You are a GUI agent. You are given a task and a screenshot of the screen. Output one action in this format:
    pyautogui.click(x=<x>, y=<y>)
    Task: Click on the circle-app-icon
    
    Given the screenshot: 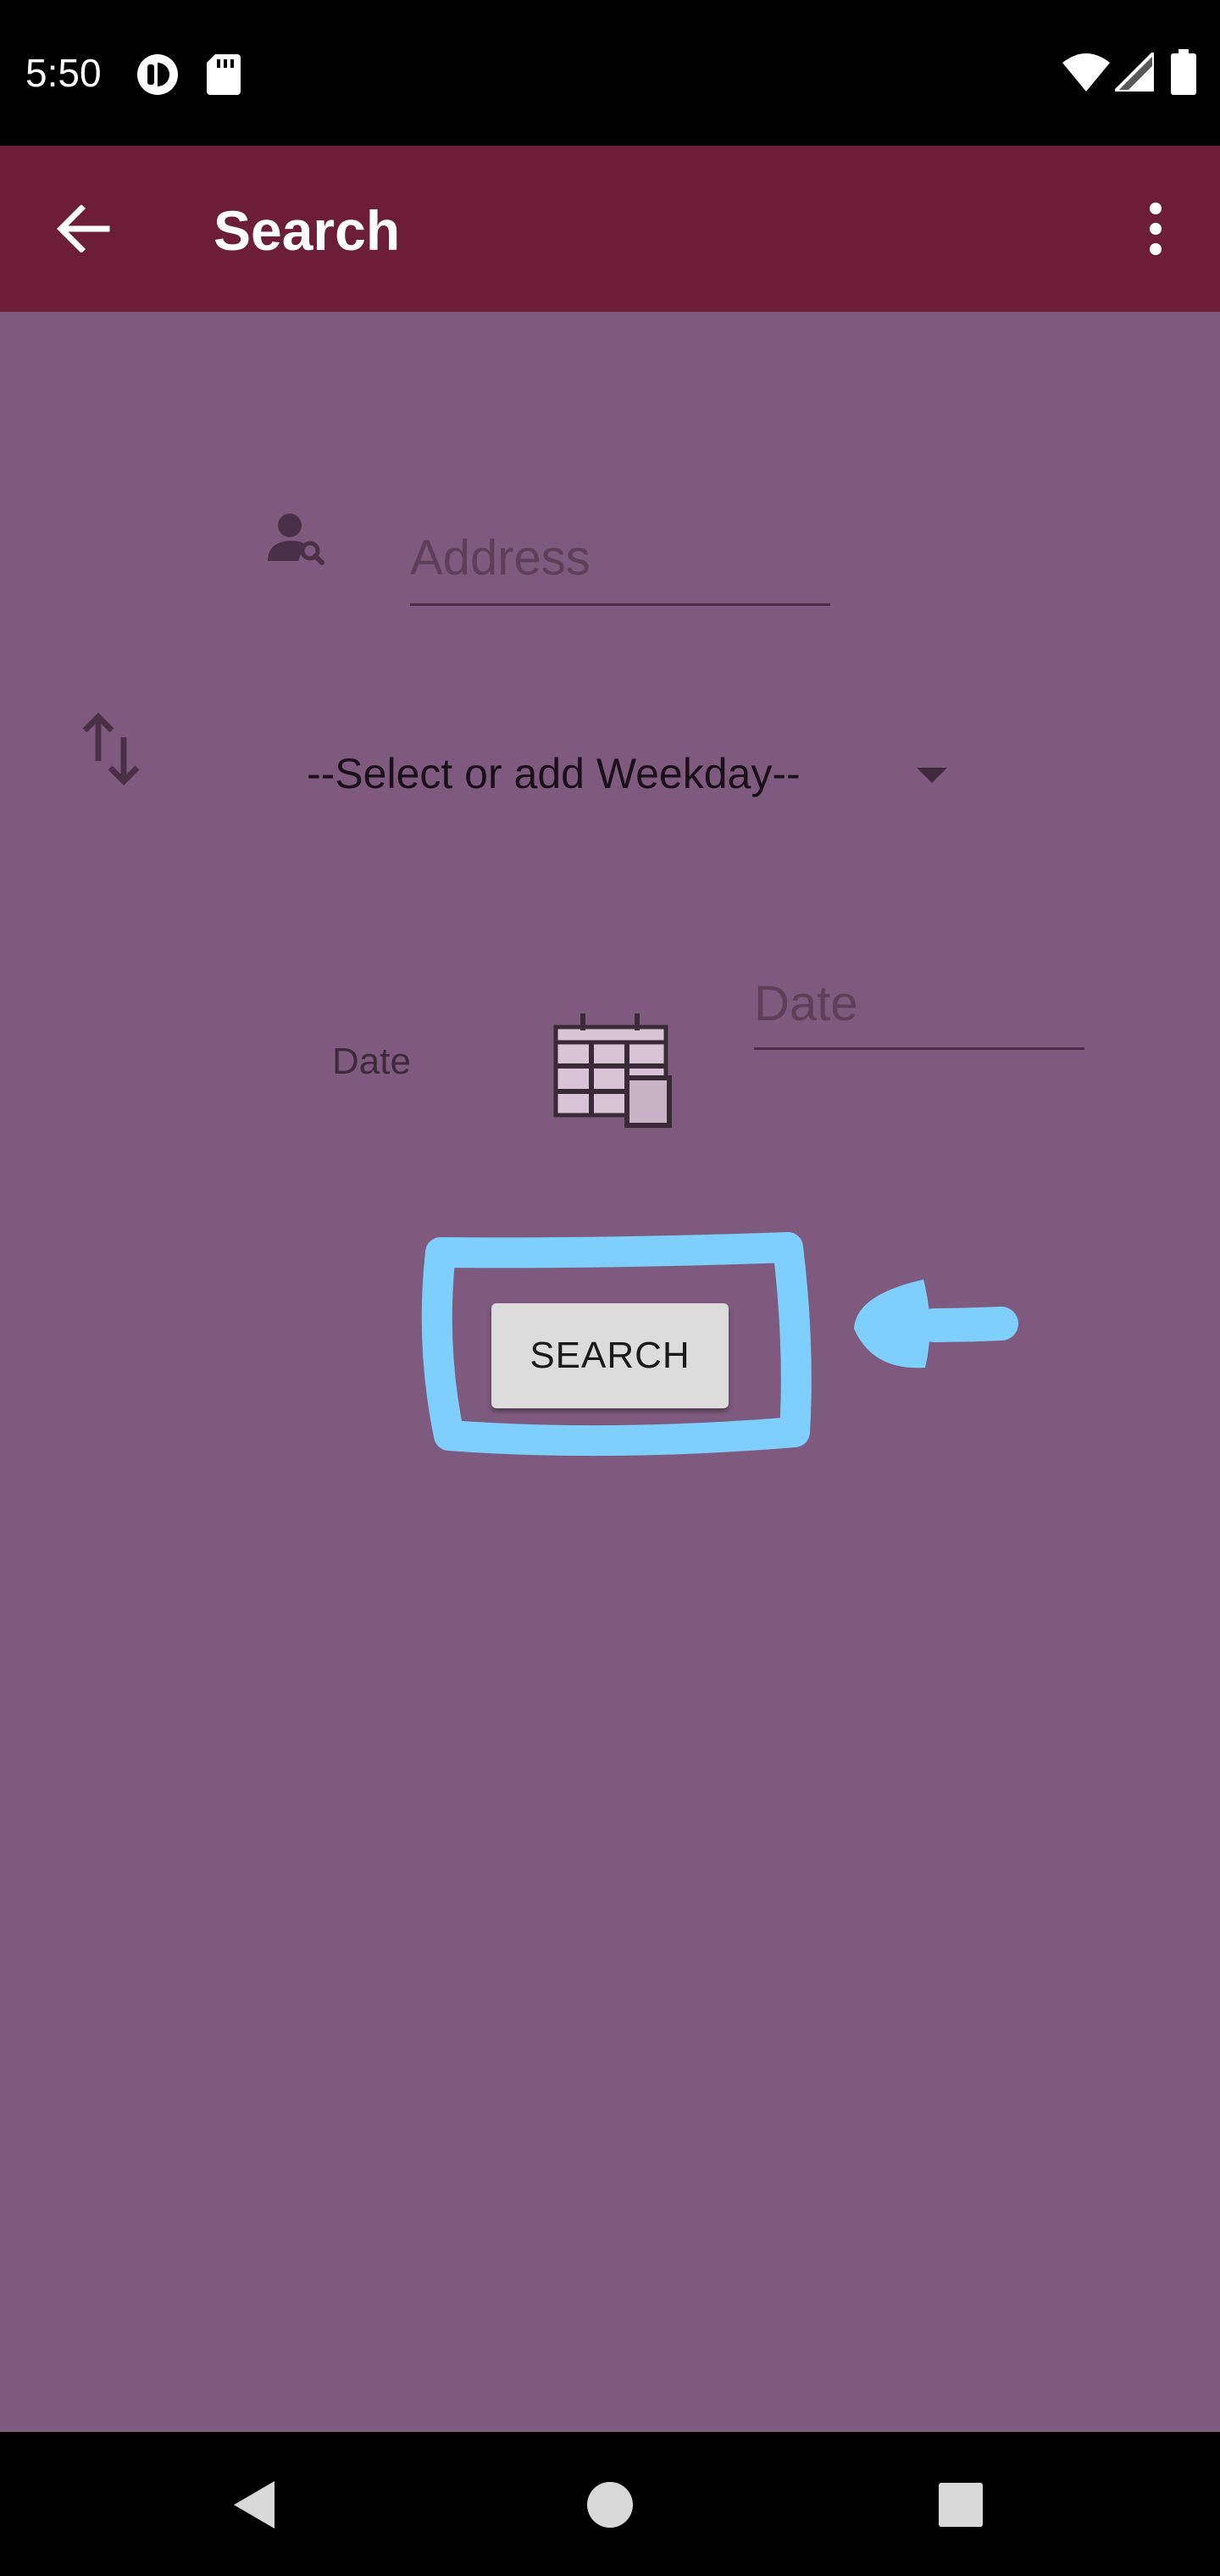 What is the action you would take?
    pyautogui.click(x=157, y=74)
    